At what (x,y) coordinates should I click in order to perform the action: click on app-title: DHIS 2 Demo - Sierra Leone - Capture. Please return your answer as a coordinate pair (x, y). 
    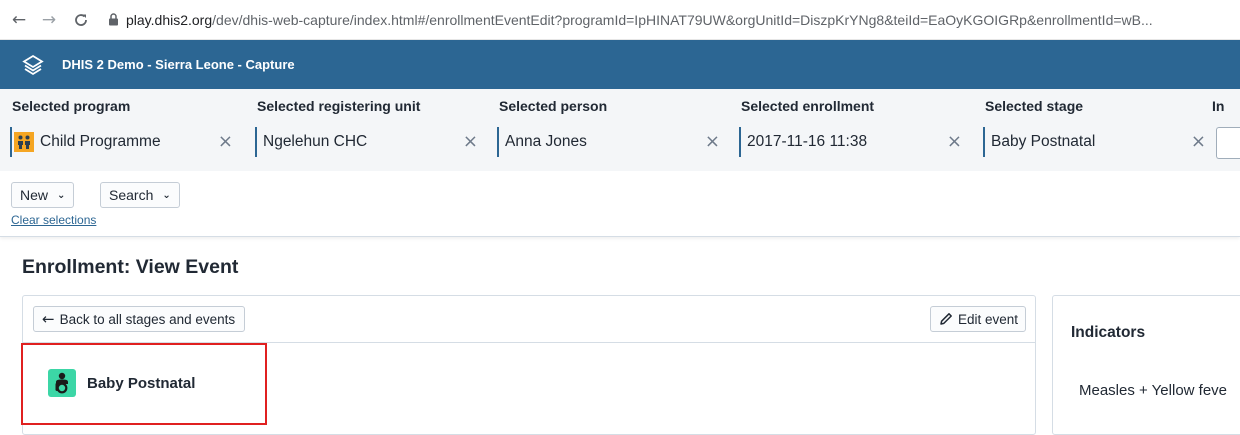
    Looking at the image, I should click on (178, 64).